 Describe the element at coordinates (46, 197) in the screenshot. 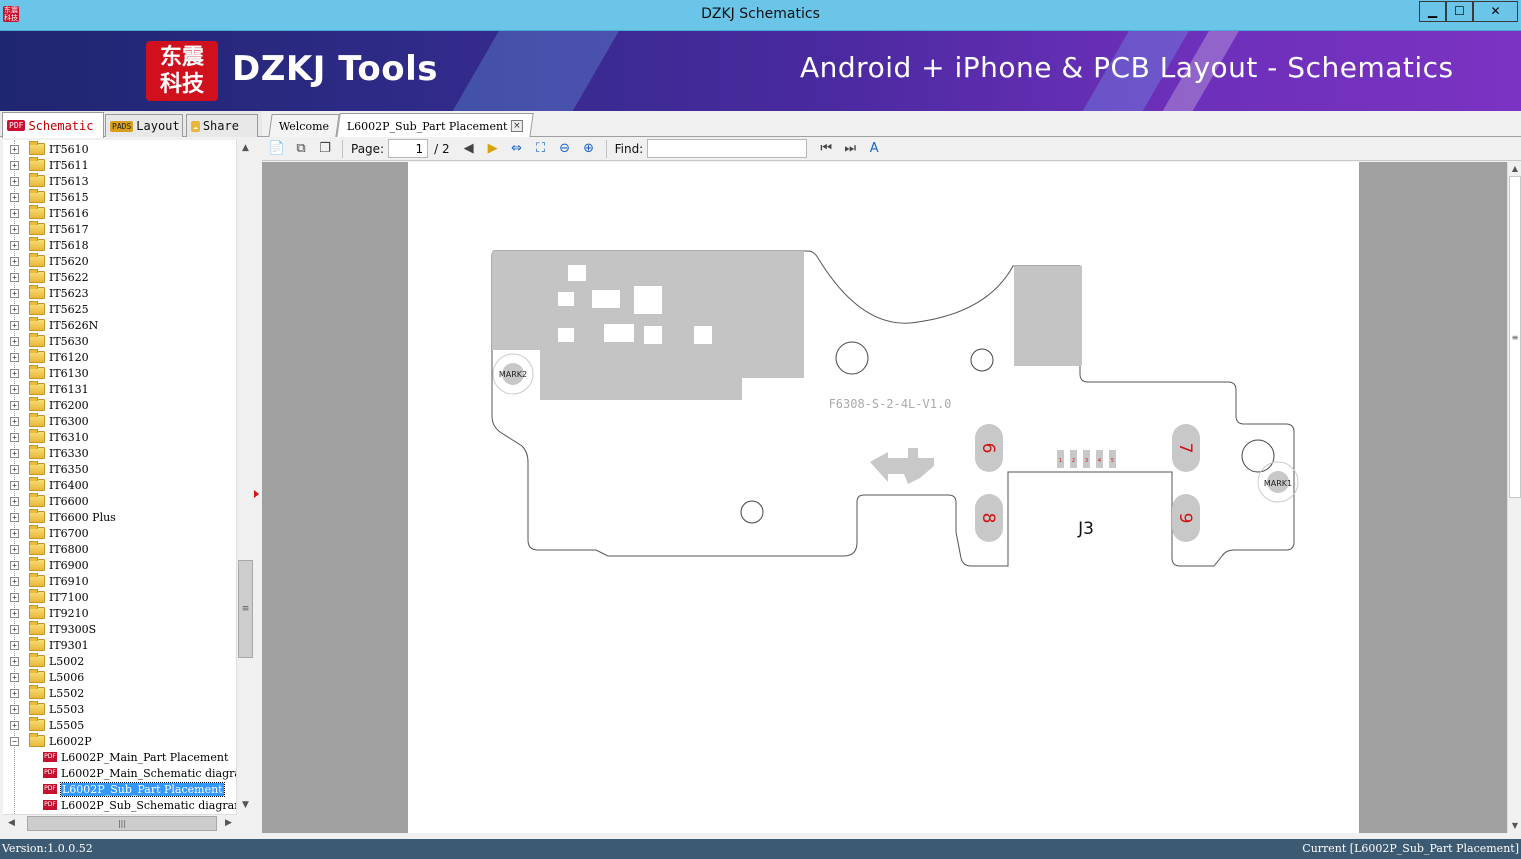

I see `tree-folder-item: + IT5615` at that location.